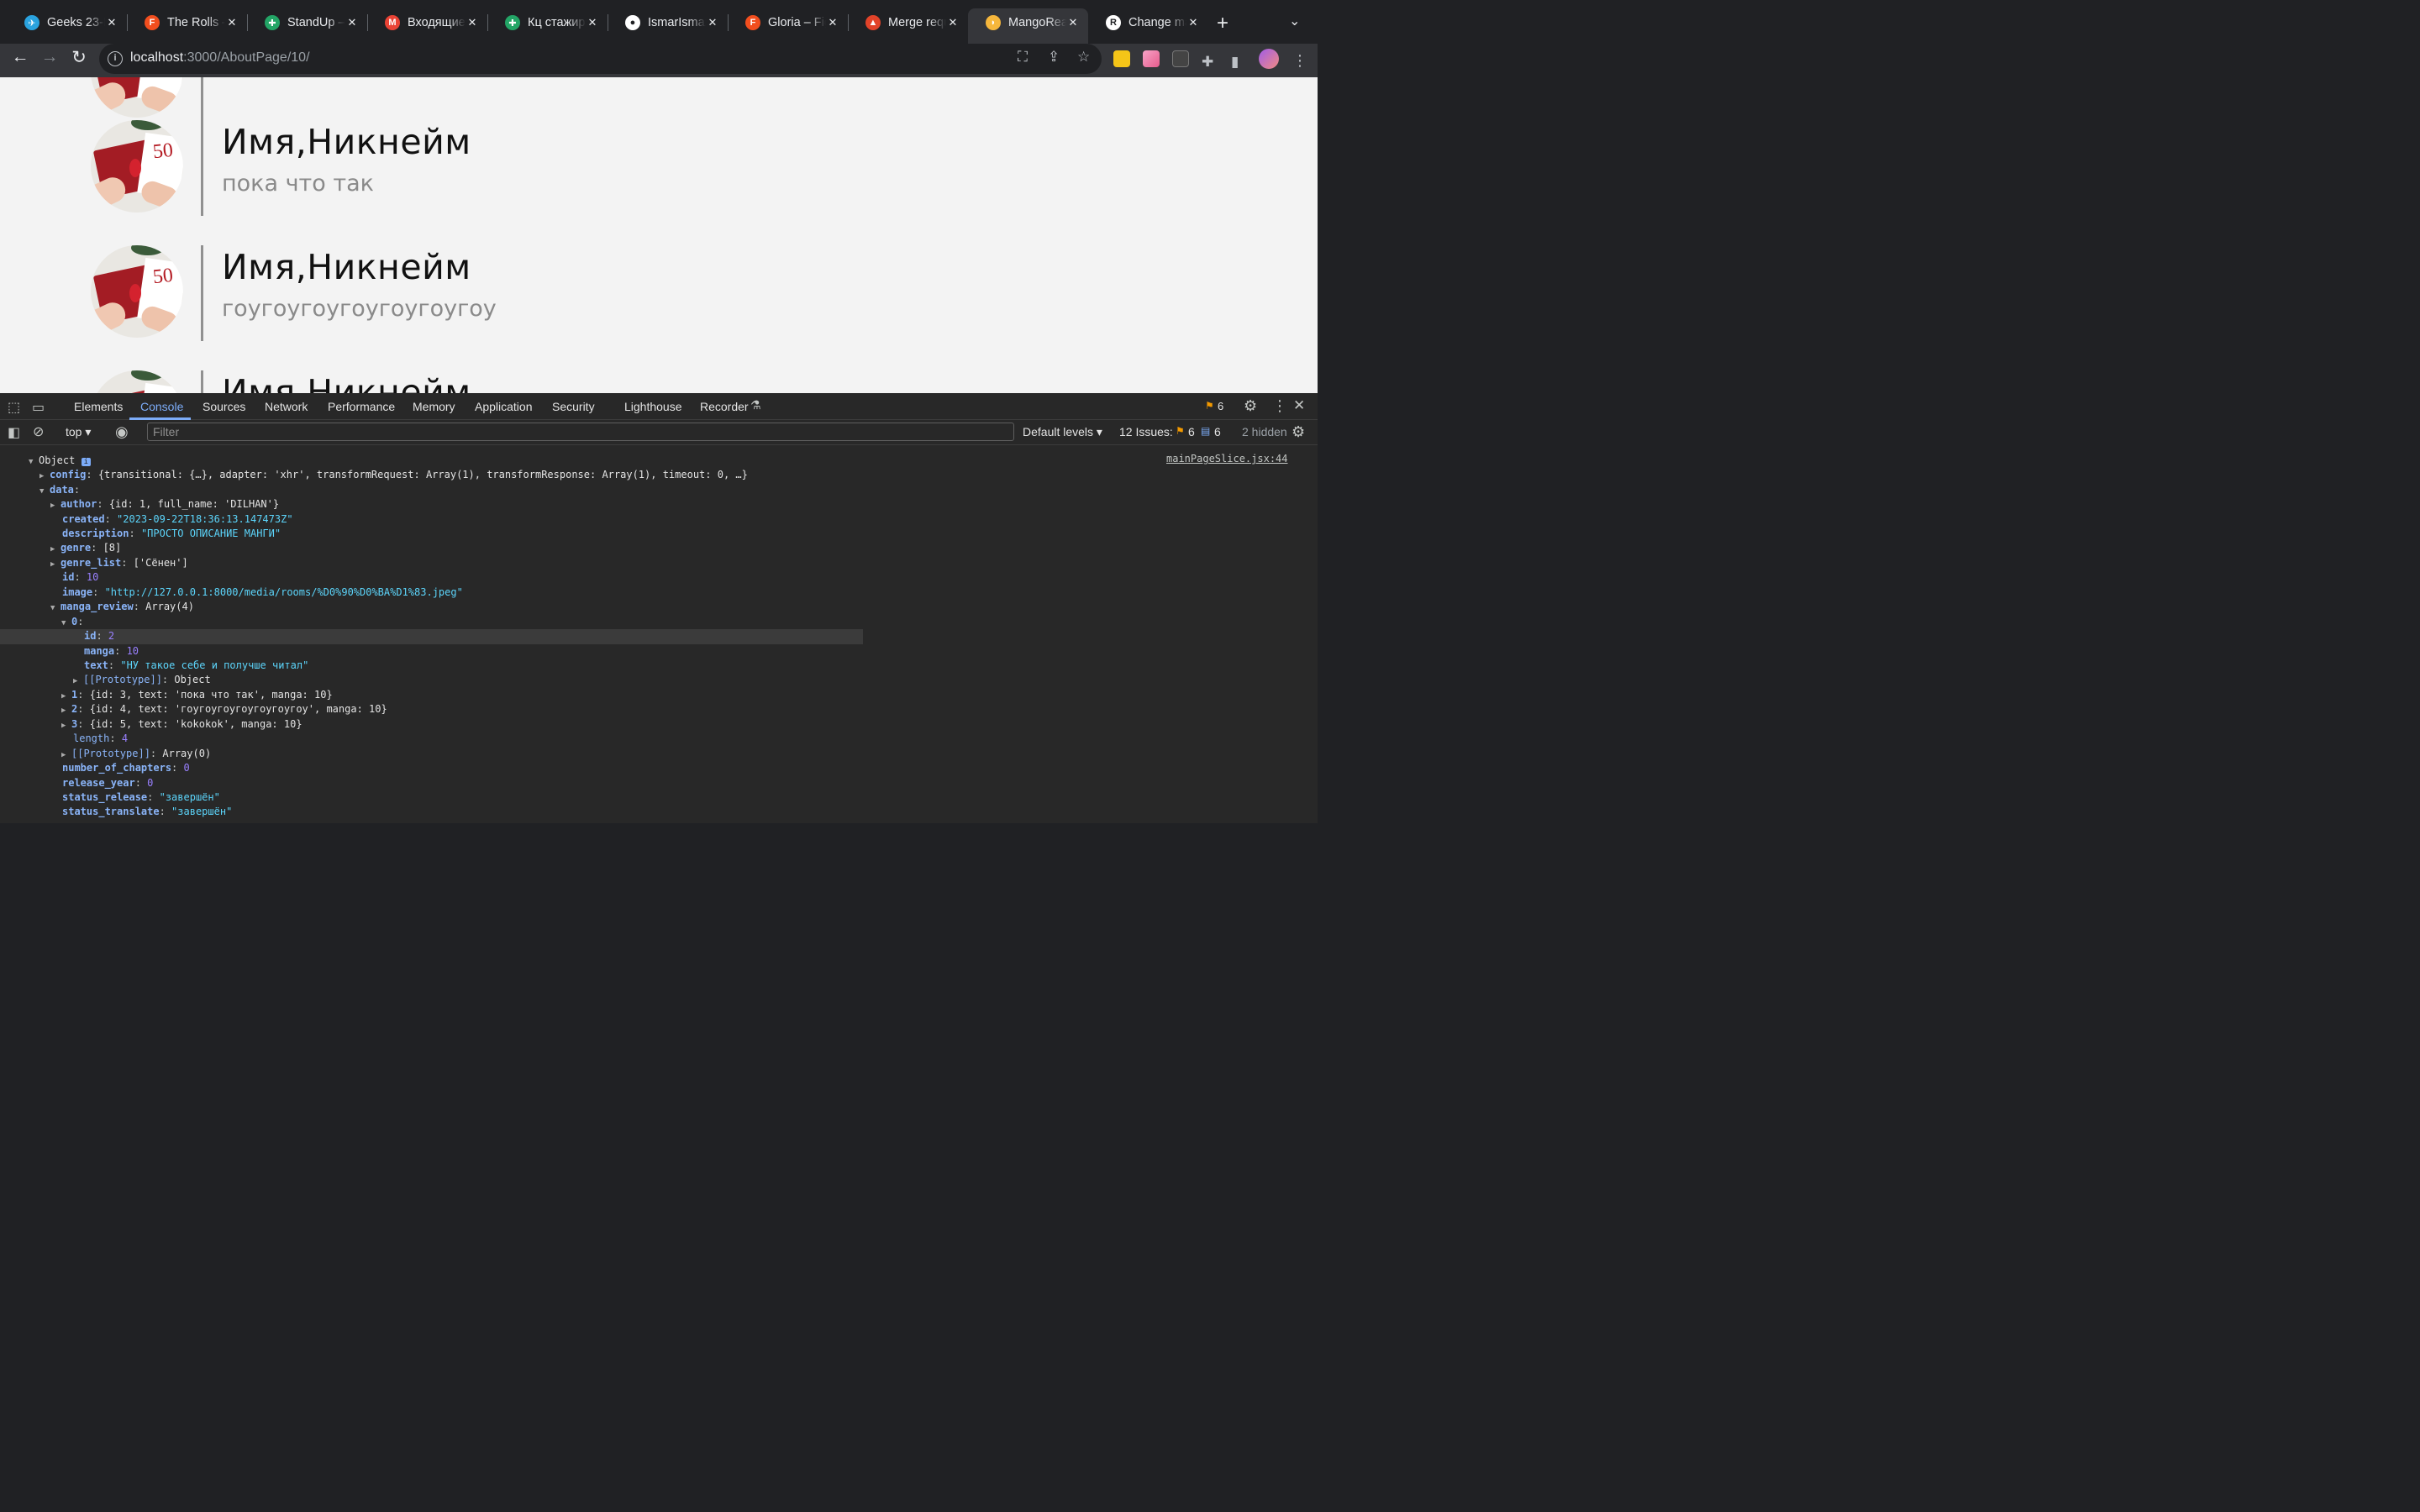 This screenshot has height=1512, width=2420. What do you see at coordinates (1217, 431) in the screenshot?
I see `issues-info-count: 6` at bounding box center [1217, 431].